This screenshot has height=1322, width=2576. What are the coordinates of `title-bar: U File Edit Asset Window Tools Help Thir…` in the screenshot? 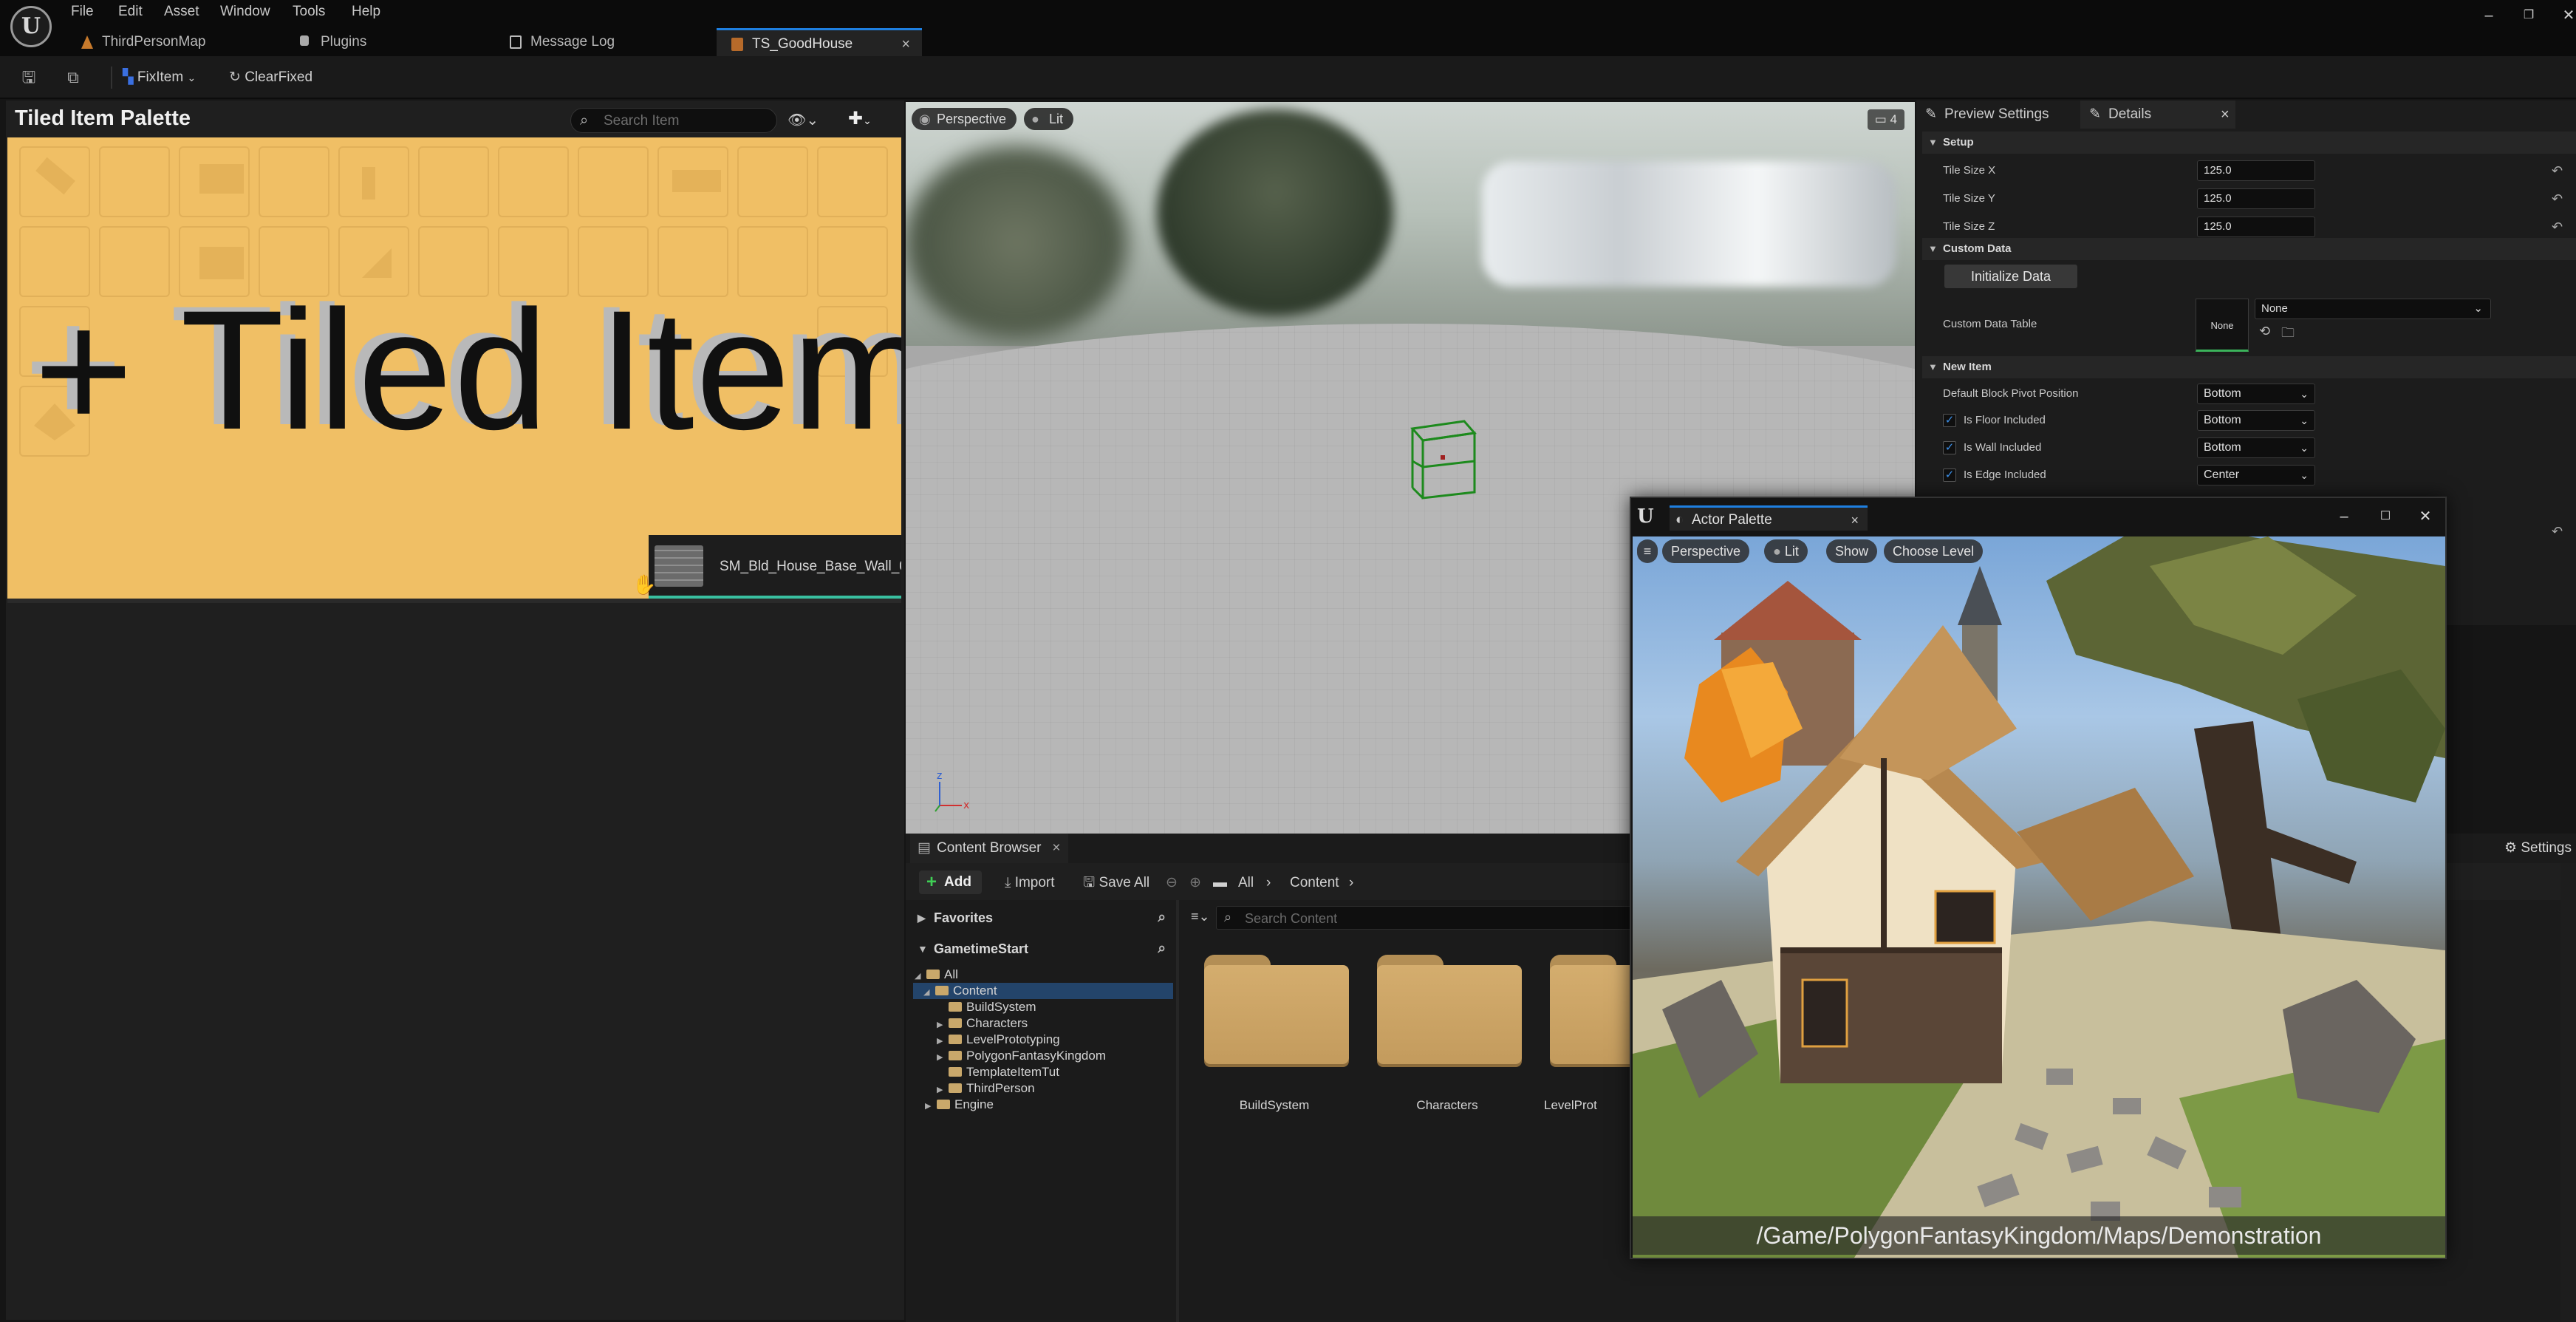 It's located at (1288, 28).